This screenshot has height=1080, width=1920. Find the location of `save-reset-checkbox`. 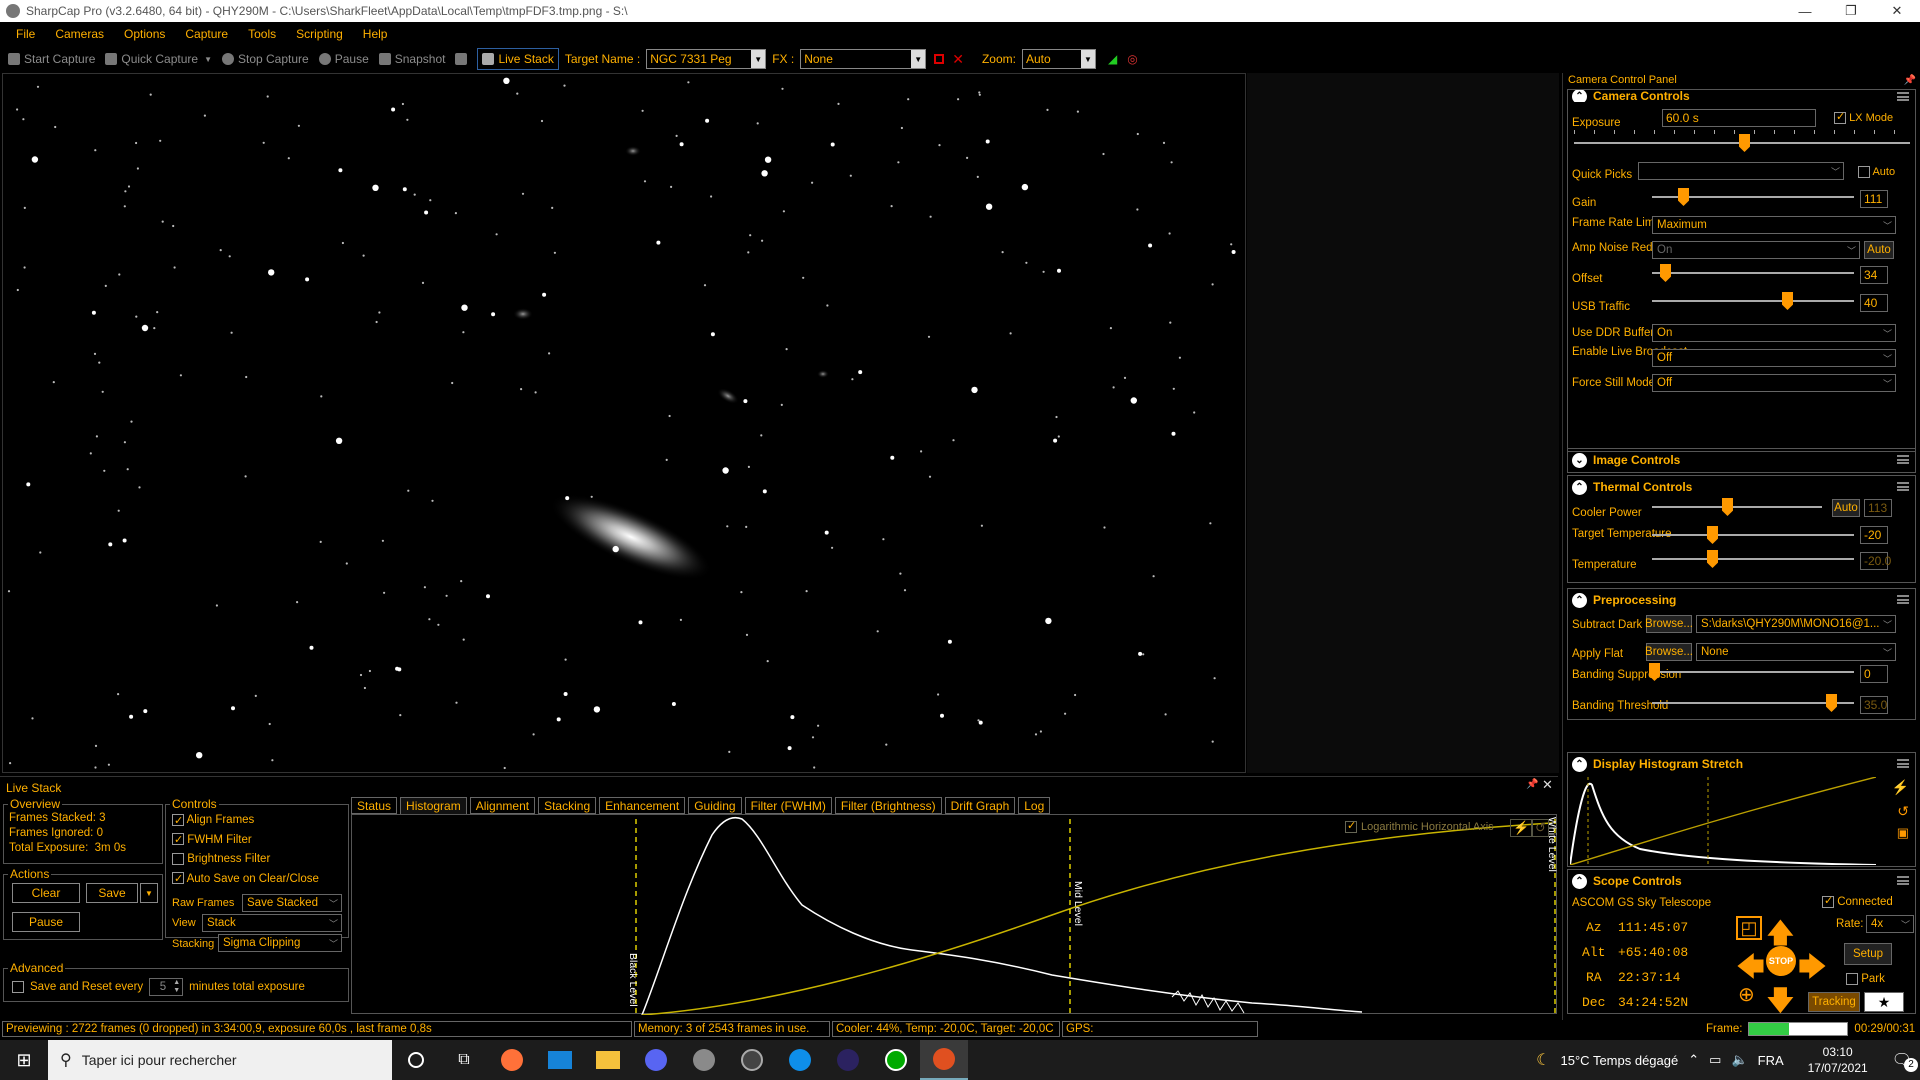

save-reset-checkbox is located at coordinates (18, 987).